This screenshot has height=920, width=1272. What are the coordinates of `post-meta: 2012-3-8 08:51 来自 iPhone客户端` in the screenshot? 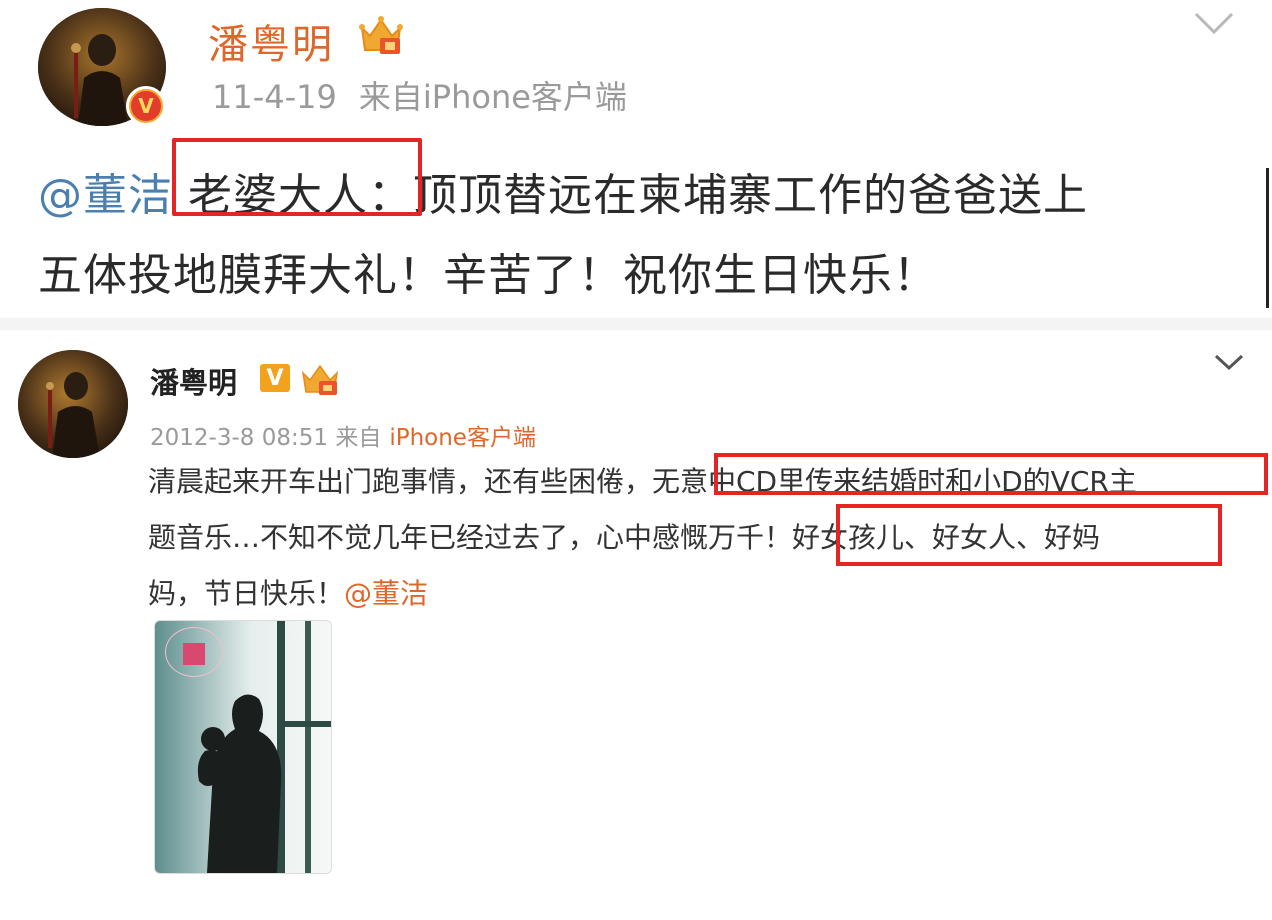 It's located at (343, 435).